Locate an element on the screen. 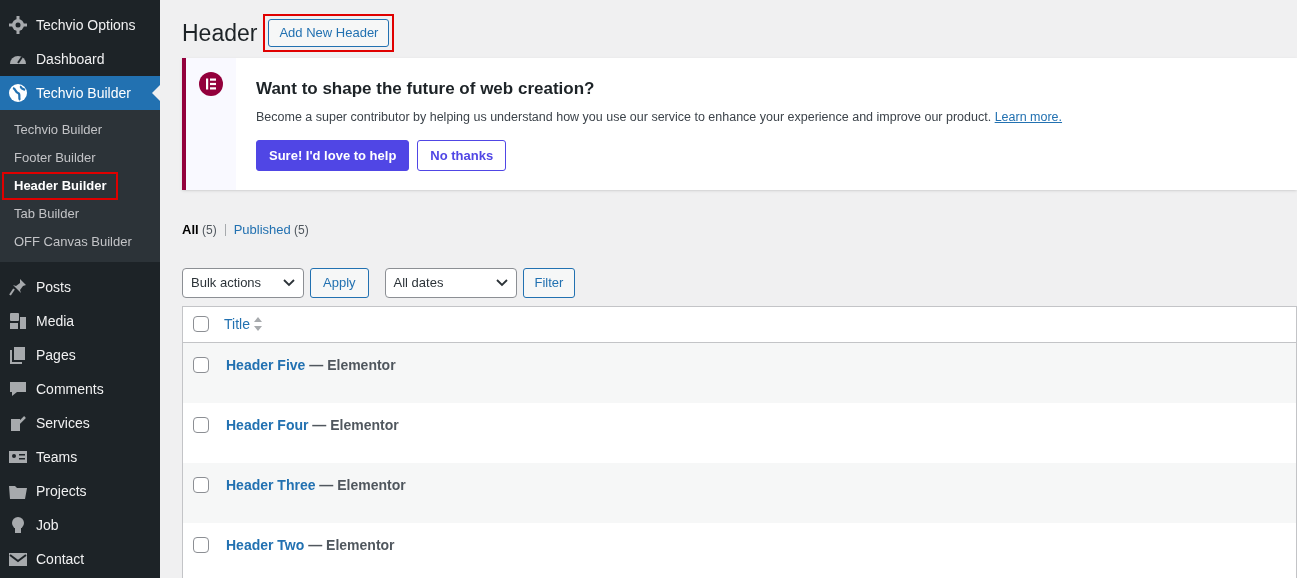  elementor-logo-icon is located at coordinates (211, 84).